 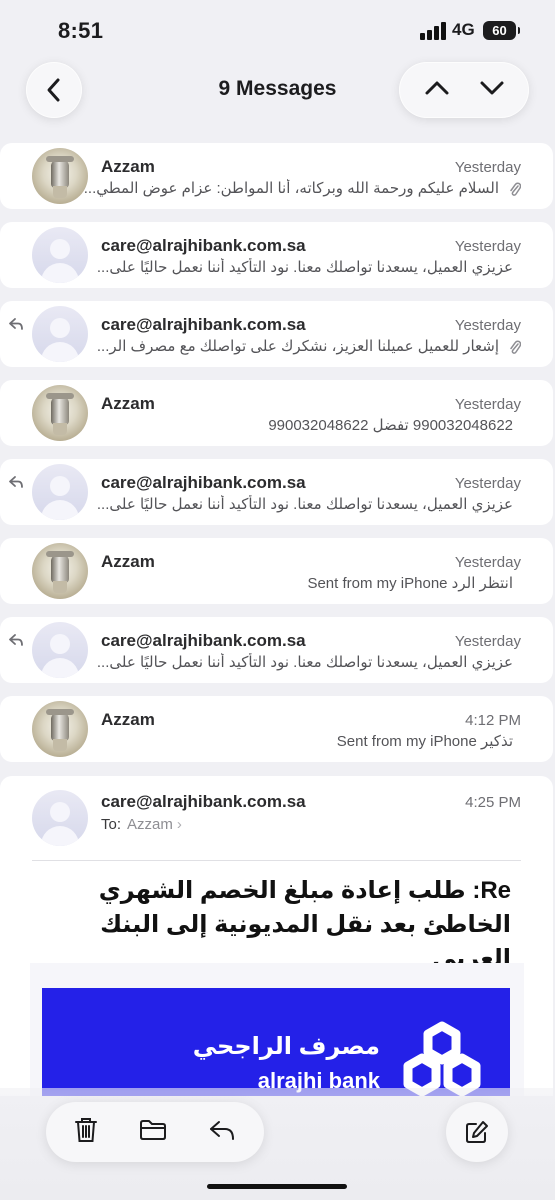 What do you see at coordinates (424, 741) in the screenshot?
I see `message-preview: تذكير Sent from my iPhone` at bounding box center [424, 741].